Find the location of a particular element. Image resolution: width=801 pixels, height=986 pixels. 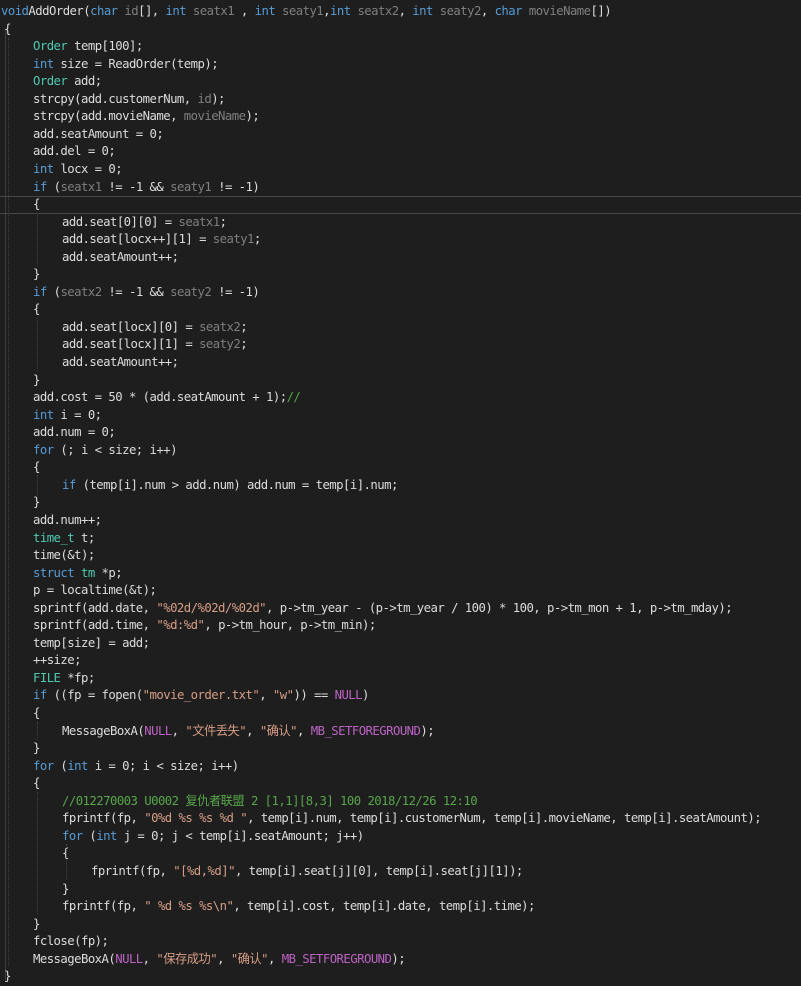

code-token: { is located at coordinates (7, 28).